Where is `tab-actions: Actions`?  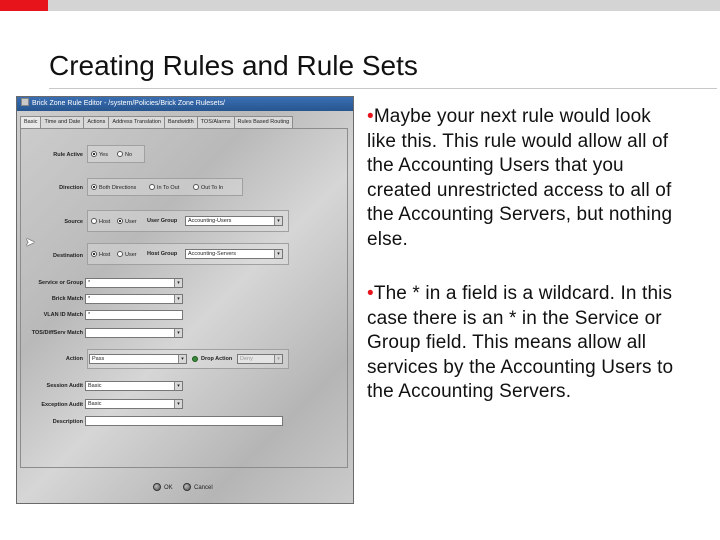
tab-actions: Actions is located at coordinates (96, 122).